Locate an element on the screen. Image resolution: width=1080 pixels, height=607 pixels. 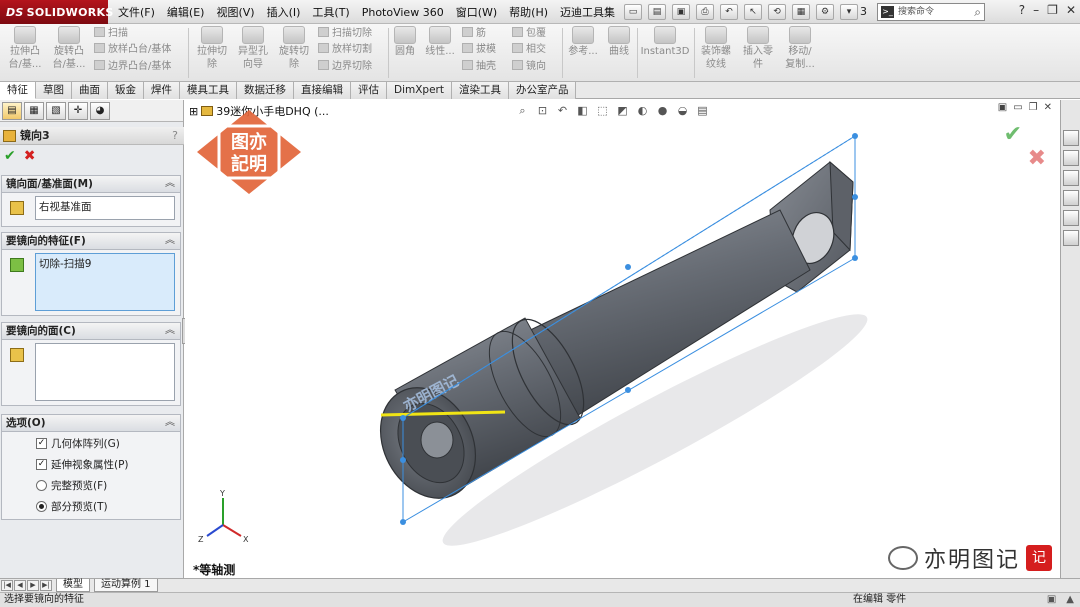
revolve-cut-button: 旋转切 除 is located at coordinates (294, 47).